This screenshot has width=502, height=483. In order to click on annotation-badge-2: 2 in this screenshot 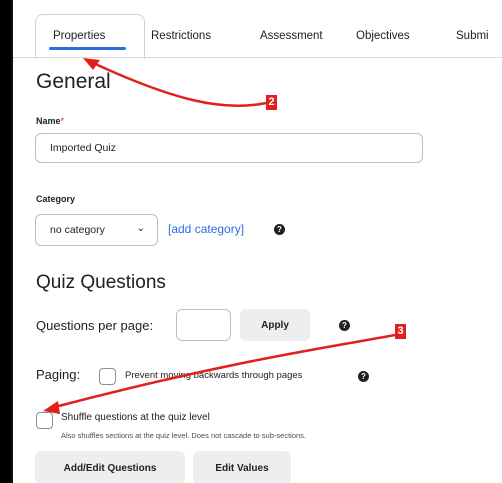, I will do `click(271, 102)`.